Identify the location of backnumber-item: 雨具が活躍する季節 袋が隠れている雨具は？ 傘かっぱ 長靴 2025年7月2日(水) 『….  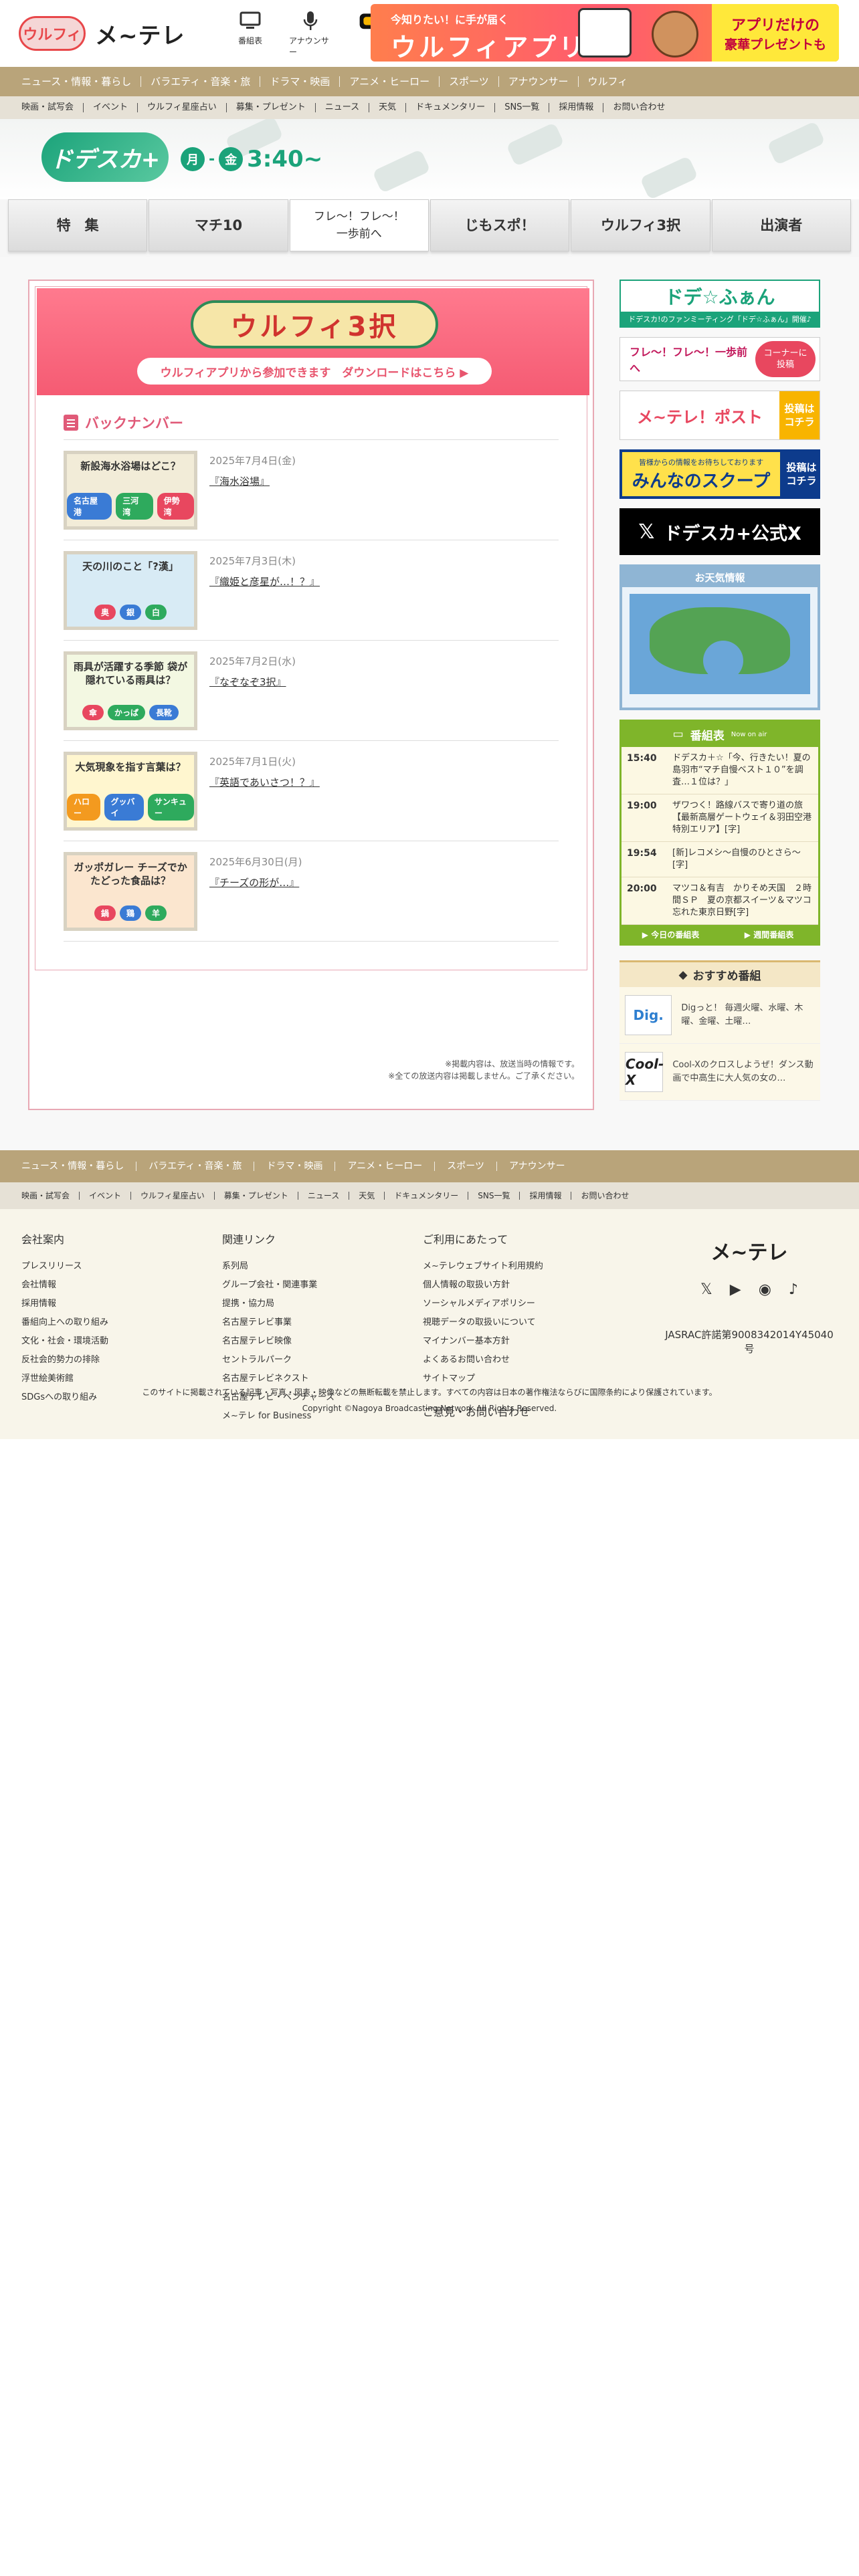
(311, 691).